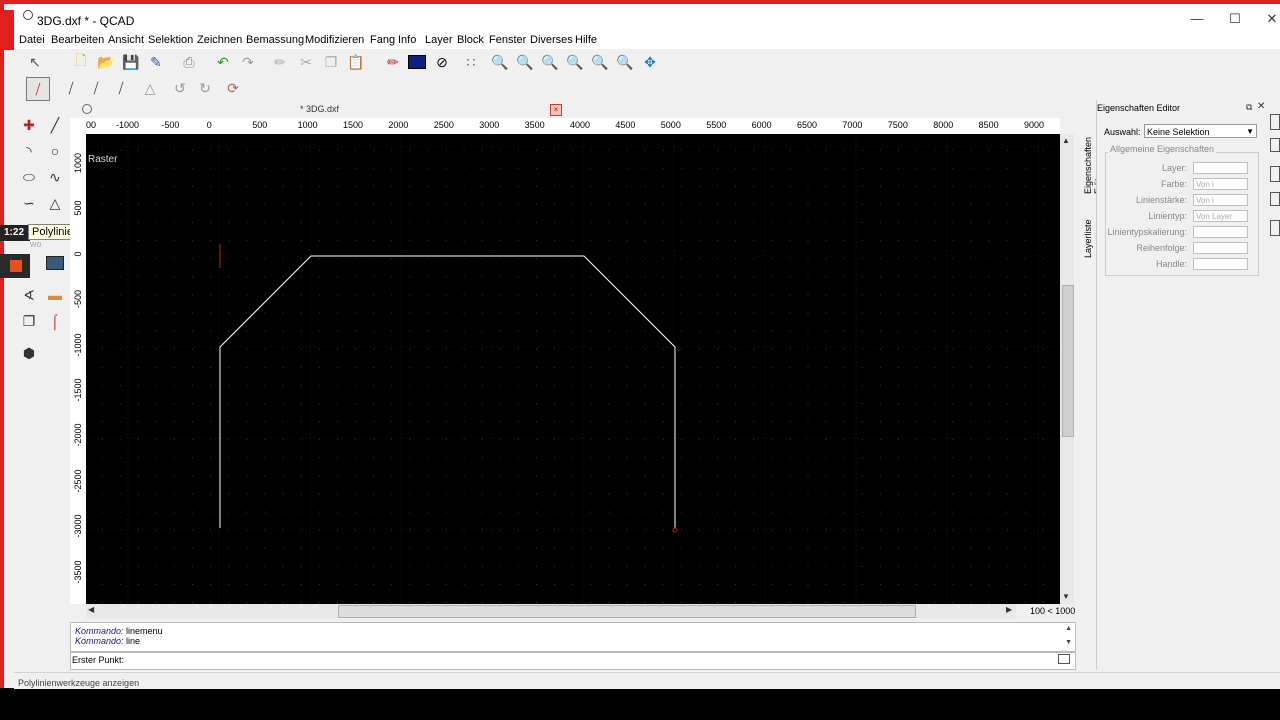 This screenshot has width=1280, height=720. I want to click on zoom-window-icon: 🔍, so click(600, 62).